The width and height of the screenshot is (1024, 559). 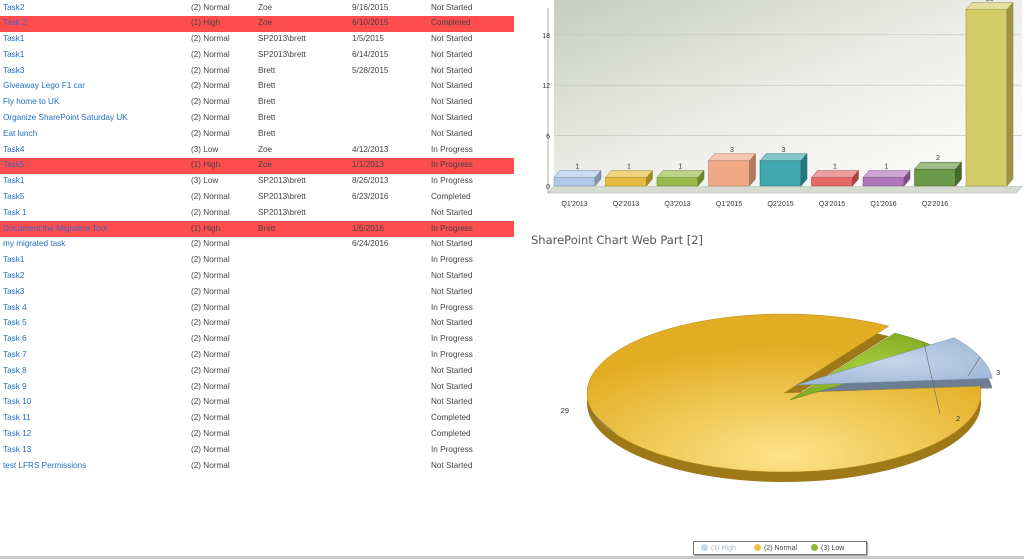 What do you see at coordinates (15, 322) in the screenshot?
I see `task-title-link: Task 5` at bounding box center [15, 322].